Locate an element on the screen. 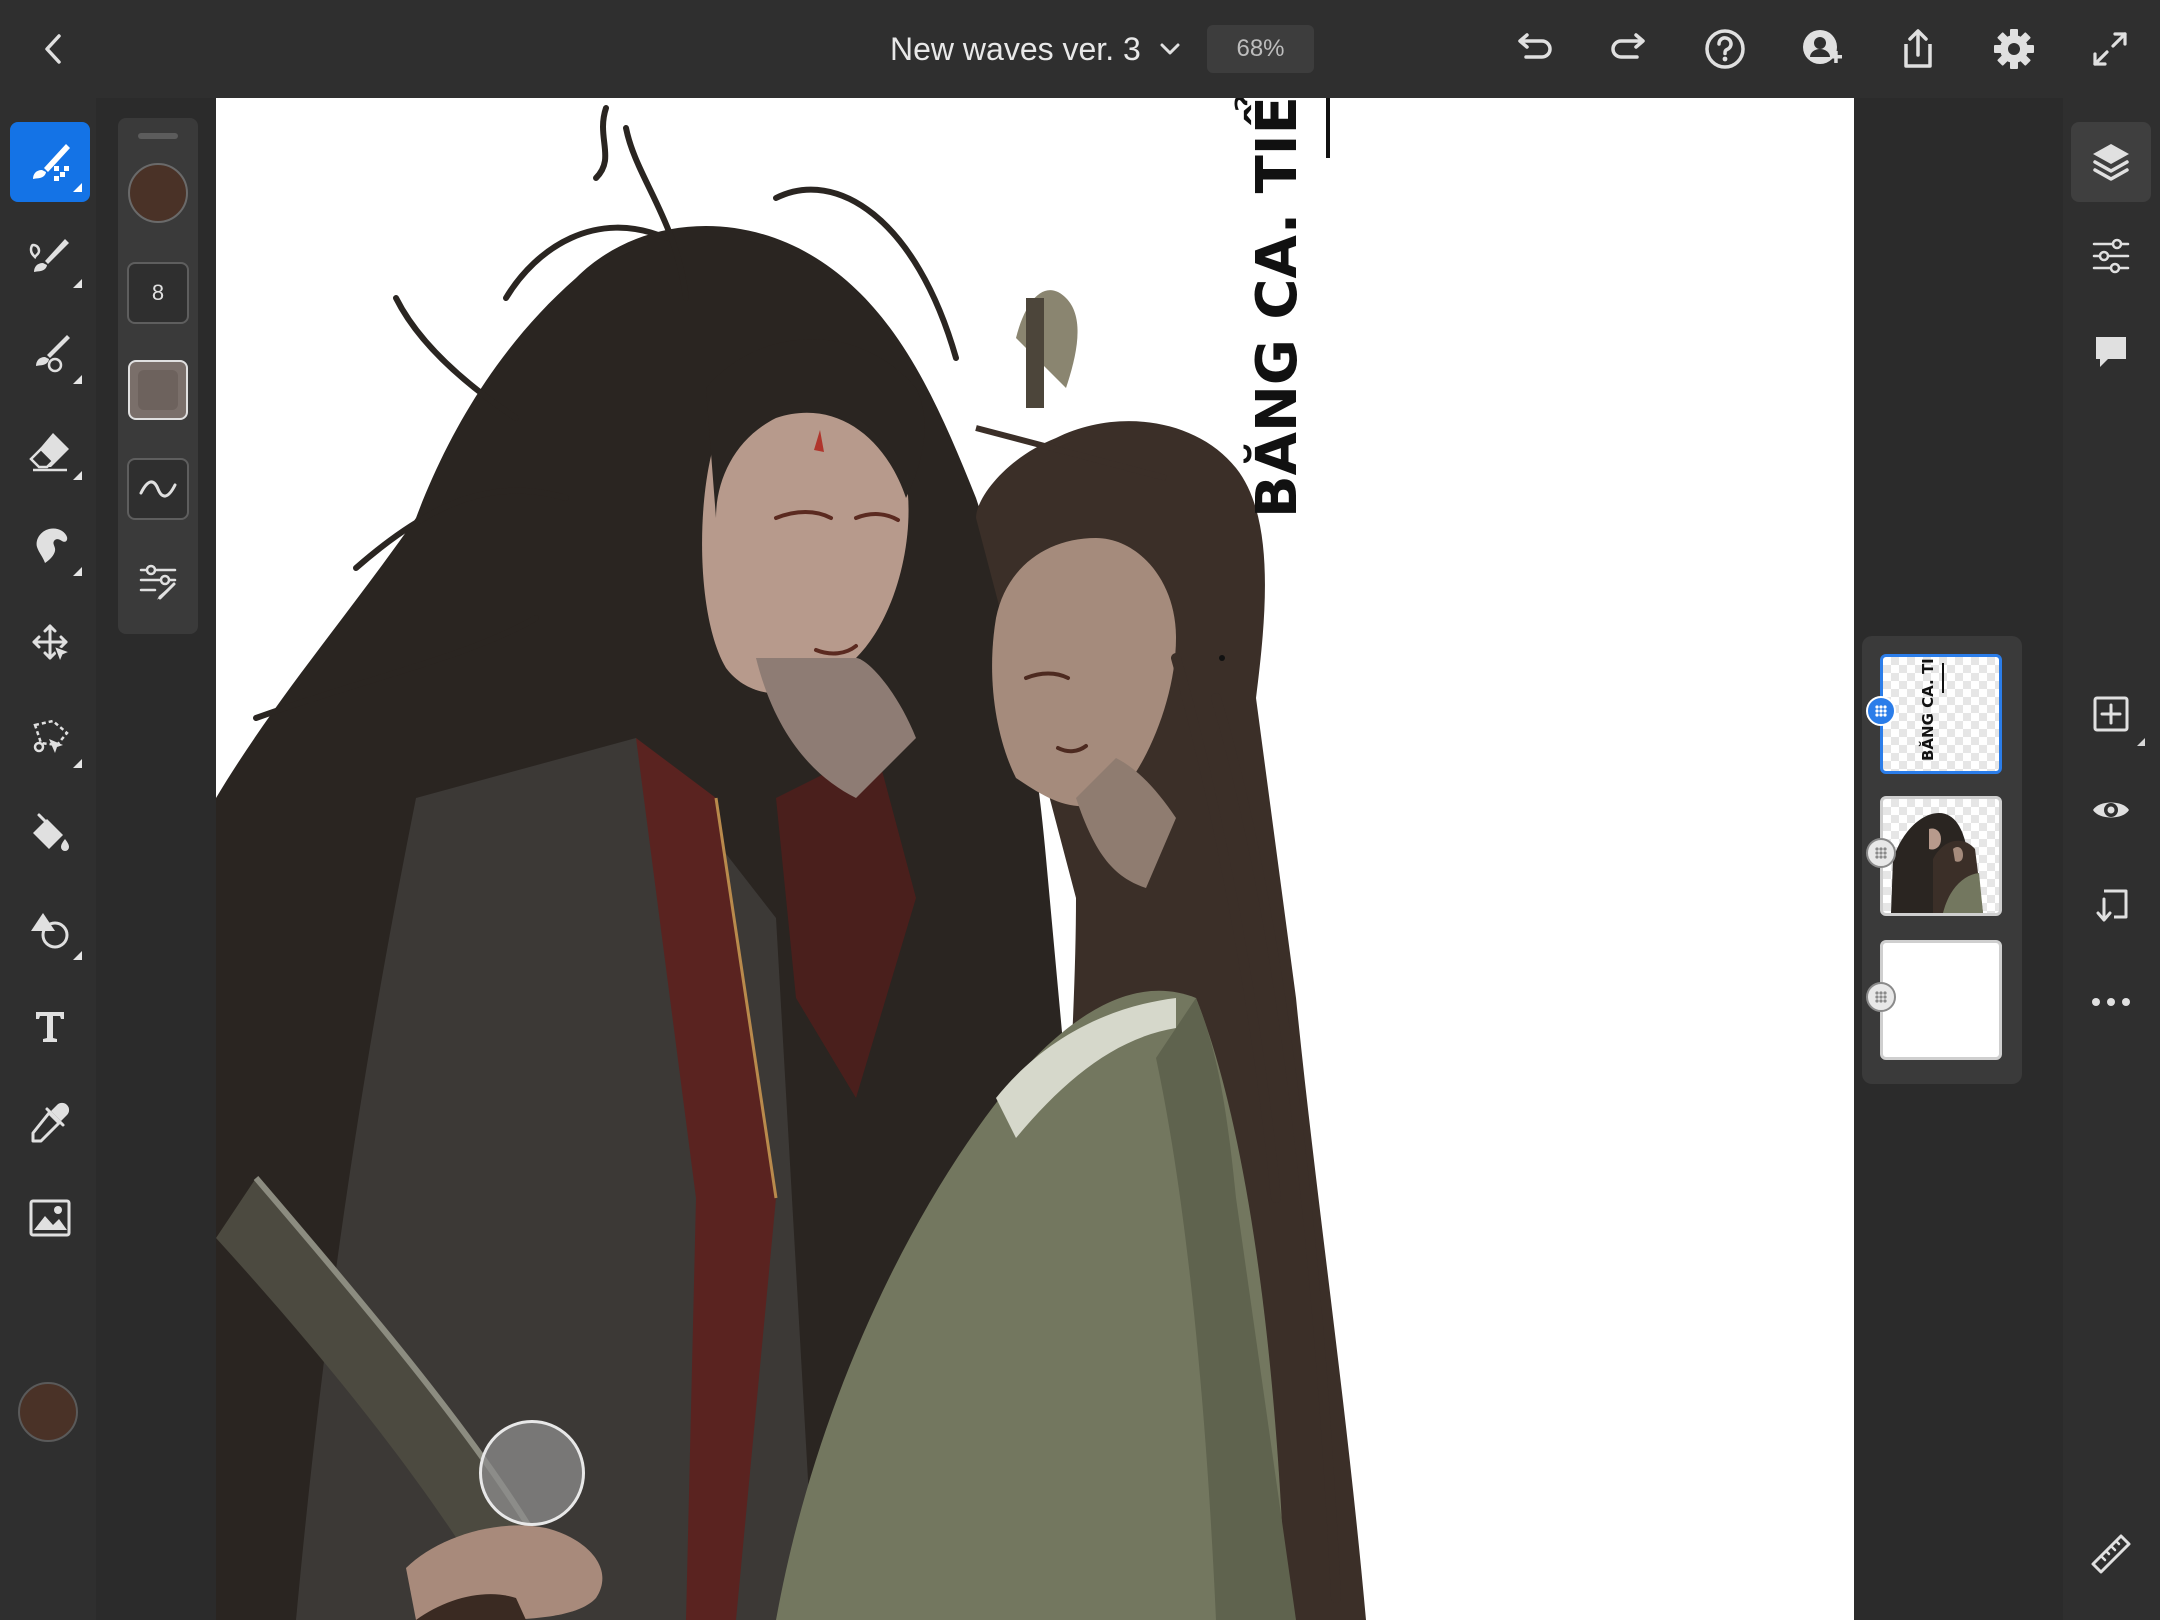 The image size is (2160, 1620). layers-button is located at coordinates (2111, 162).